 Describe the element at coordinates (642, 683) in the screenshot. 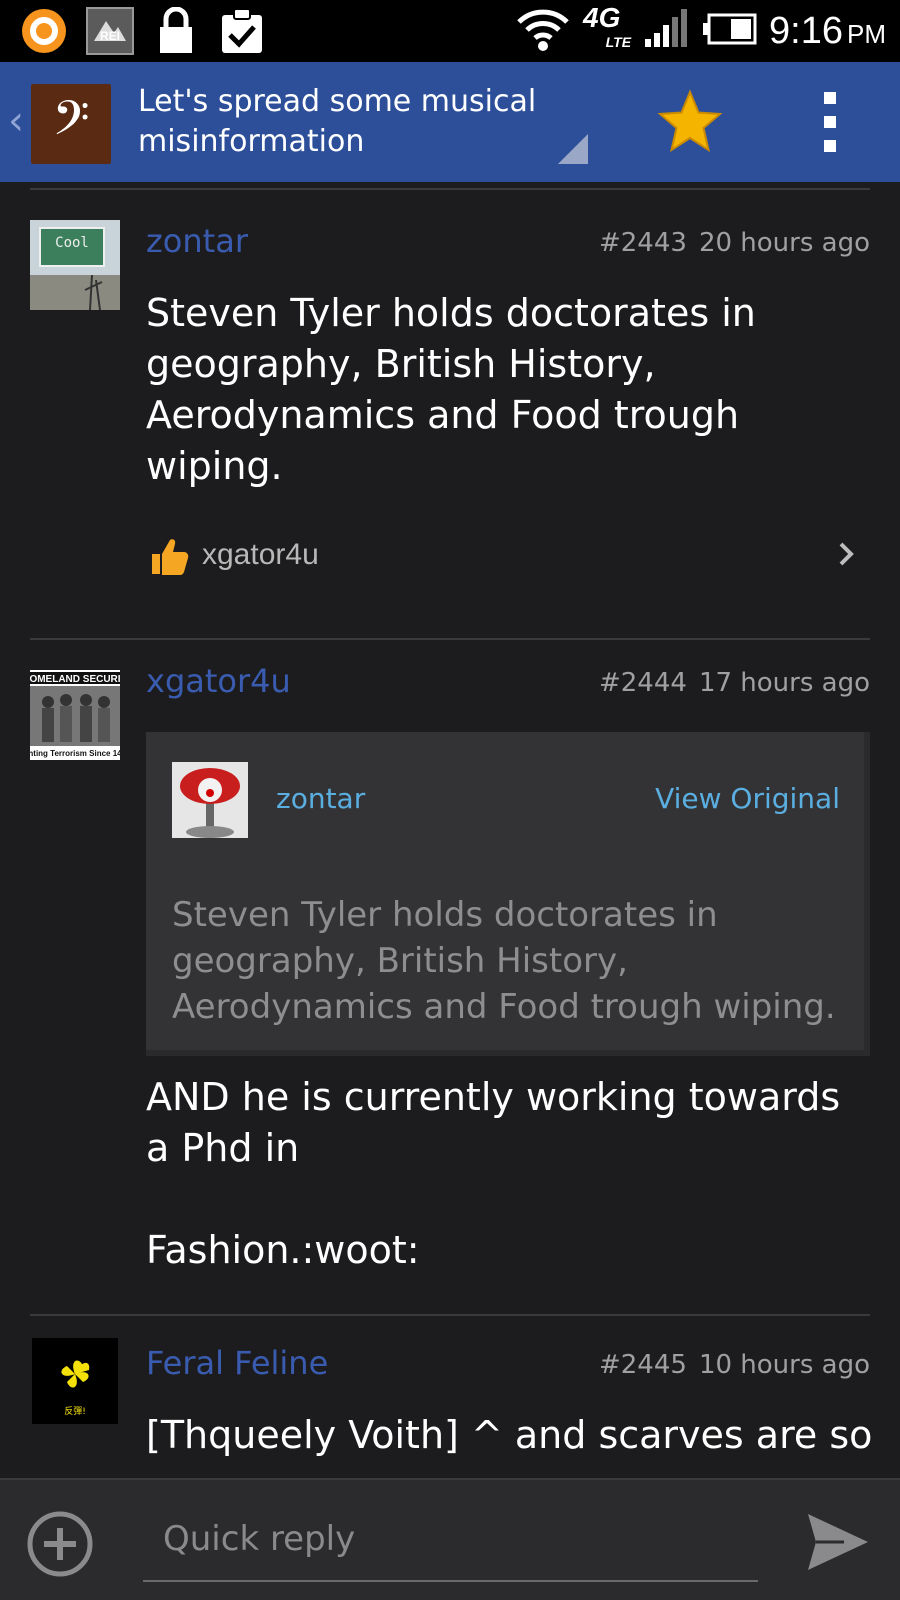

I see `post-number: #2444` at that location.